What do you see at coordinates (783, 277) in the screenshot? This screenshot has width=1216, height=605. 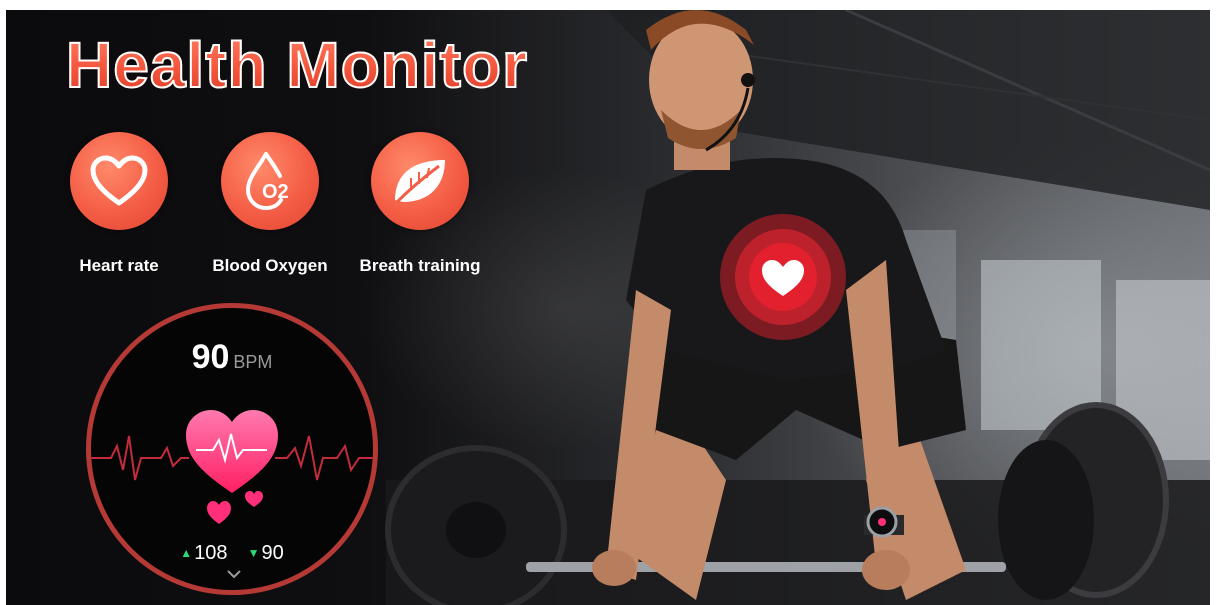 I see `heart-pulse-marker-icon` at bounding box center [783, 277].